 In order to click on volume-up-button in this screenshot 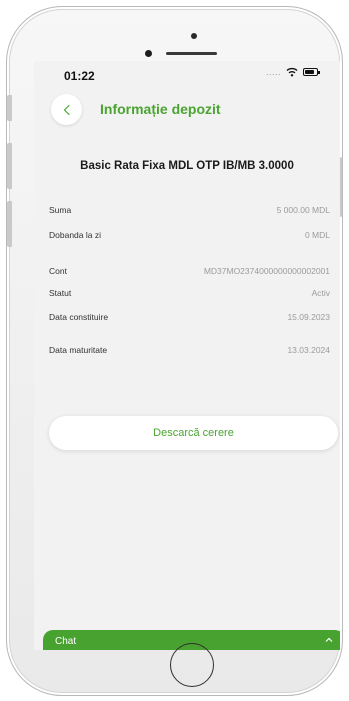, I will do `click(9, 166)`.